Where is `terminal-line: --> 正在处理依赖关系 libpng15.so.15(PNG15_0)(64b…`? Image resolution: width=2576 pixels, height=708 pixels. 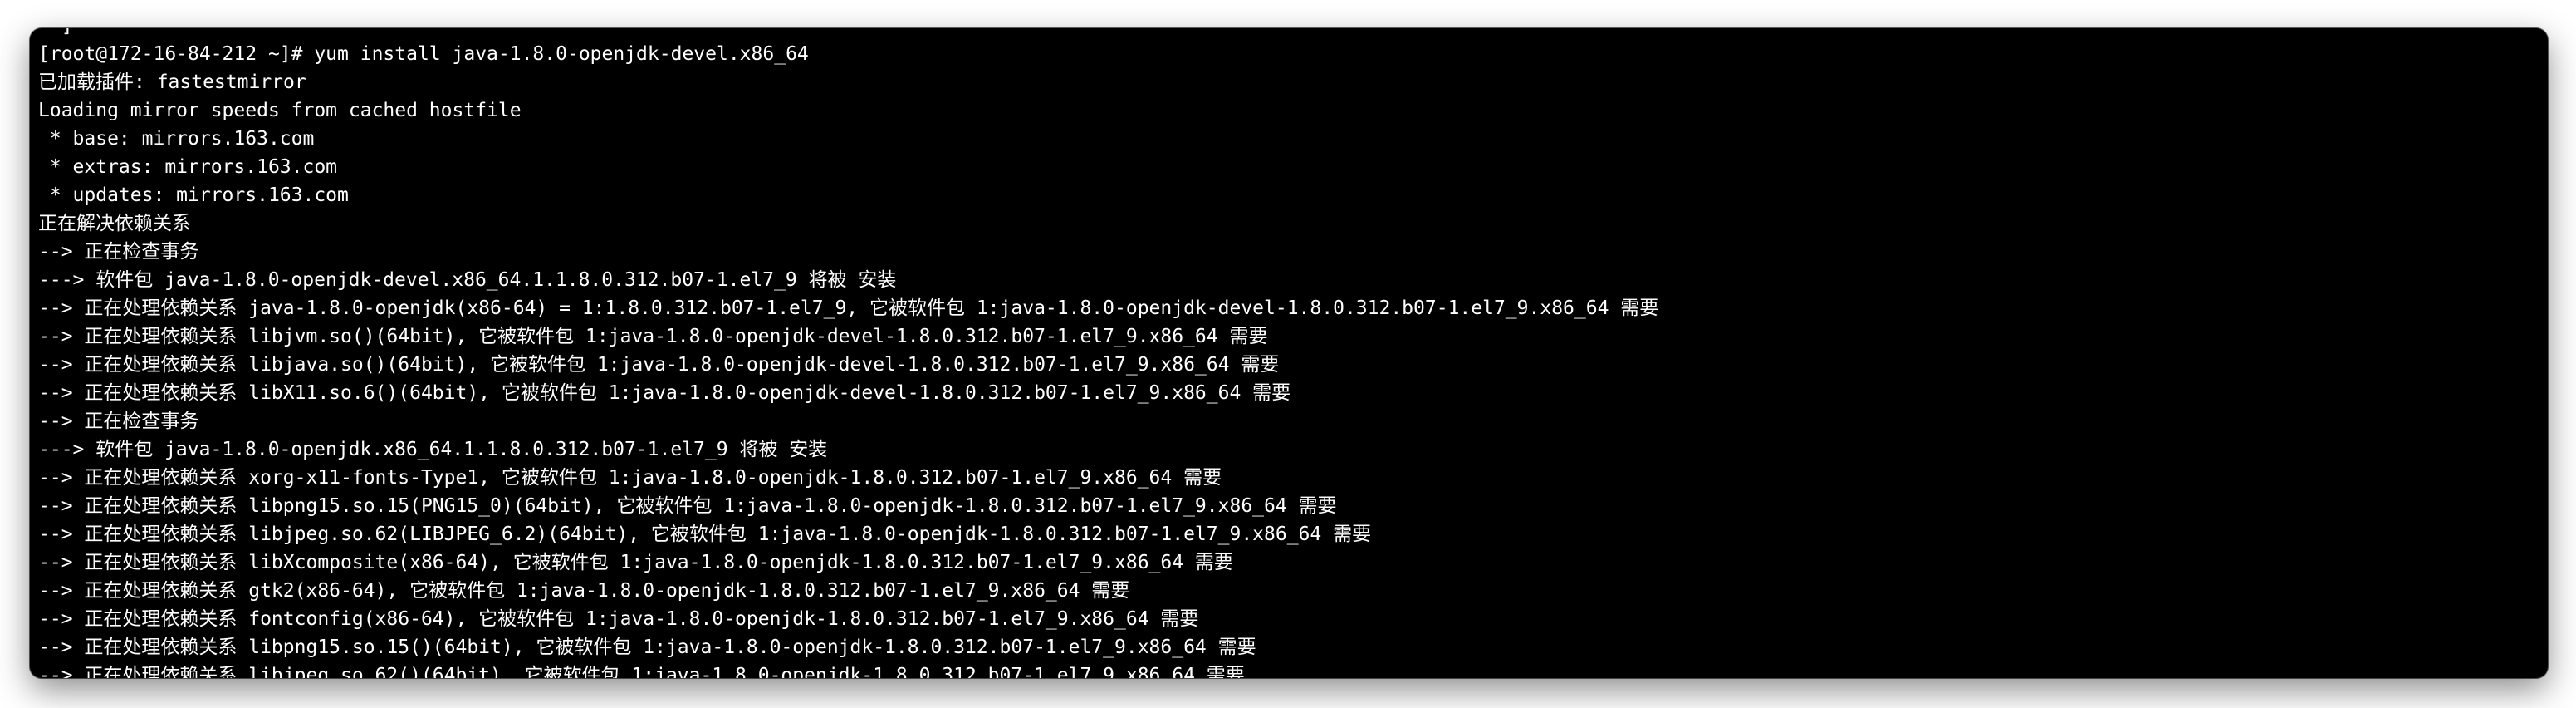
terminal-line: --> 正在处理依赖关系 libpng15.so.15(PNG15_0)(64b… is located at coordinates (688, 506).